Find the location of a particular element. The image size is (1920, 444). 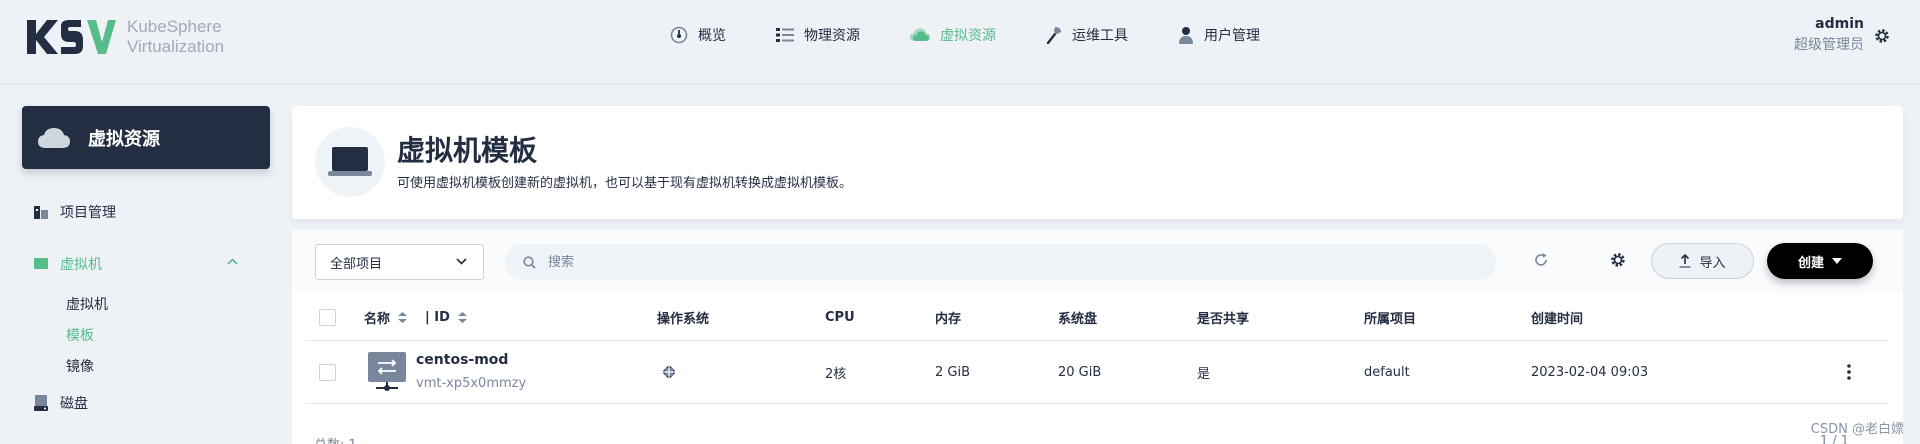

template-id: vmt-xp5x0mmzy is located at coordinates (471, 383).